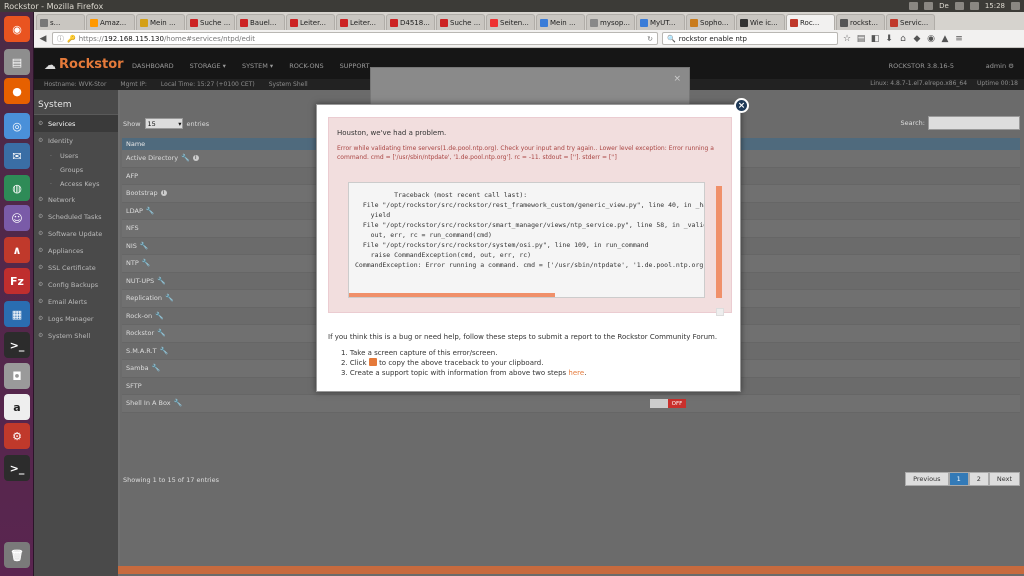  Describe the element at coordinates (931, 39) in the screenshot. I see `addon2-icon: ◉` at that location.